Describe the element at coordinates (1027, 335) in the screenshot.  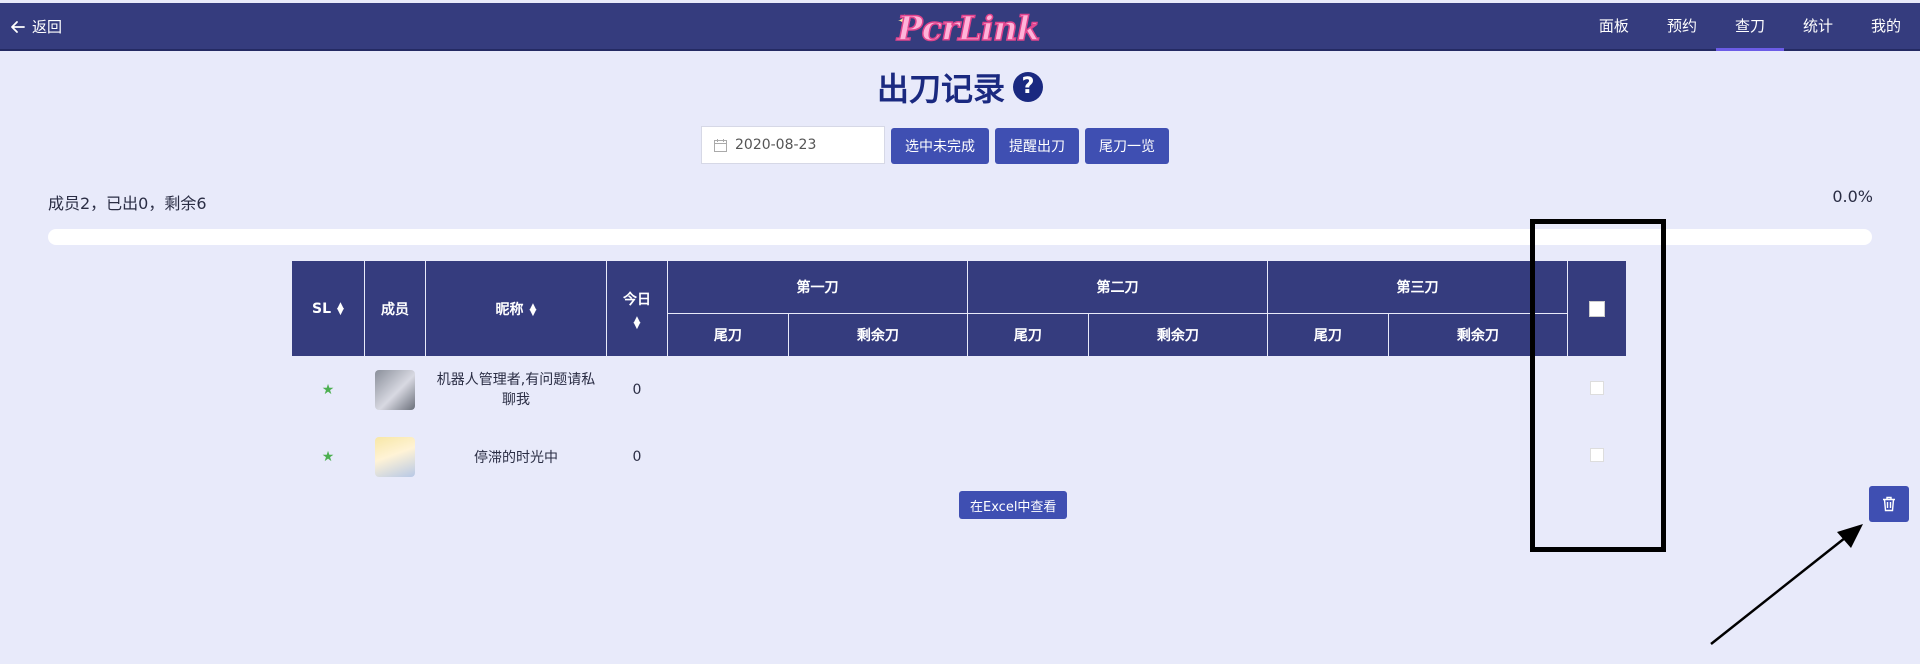
I see `second-tail-header: 尾刀` at that location.